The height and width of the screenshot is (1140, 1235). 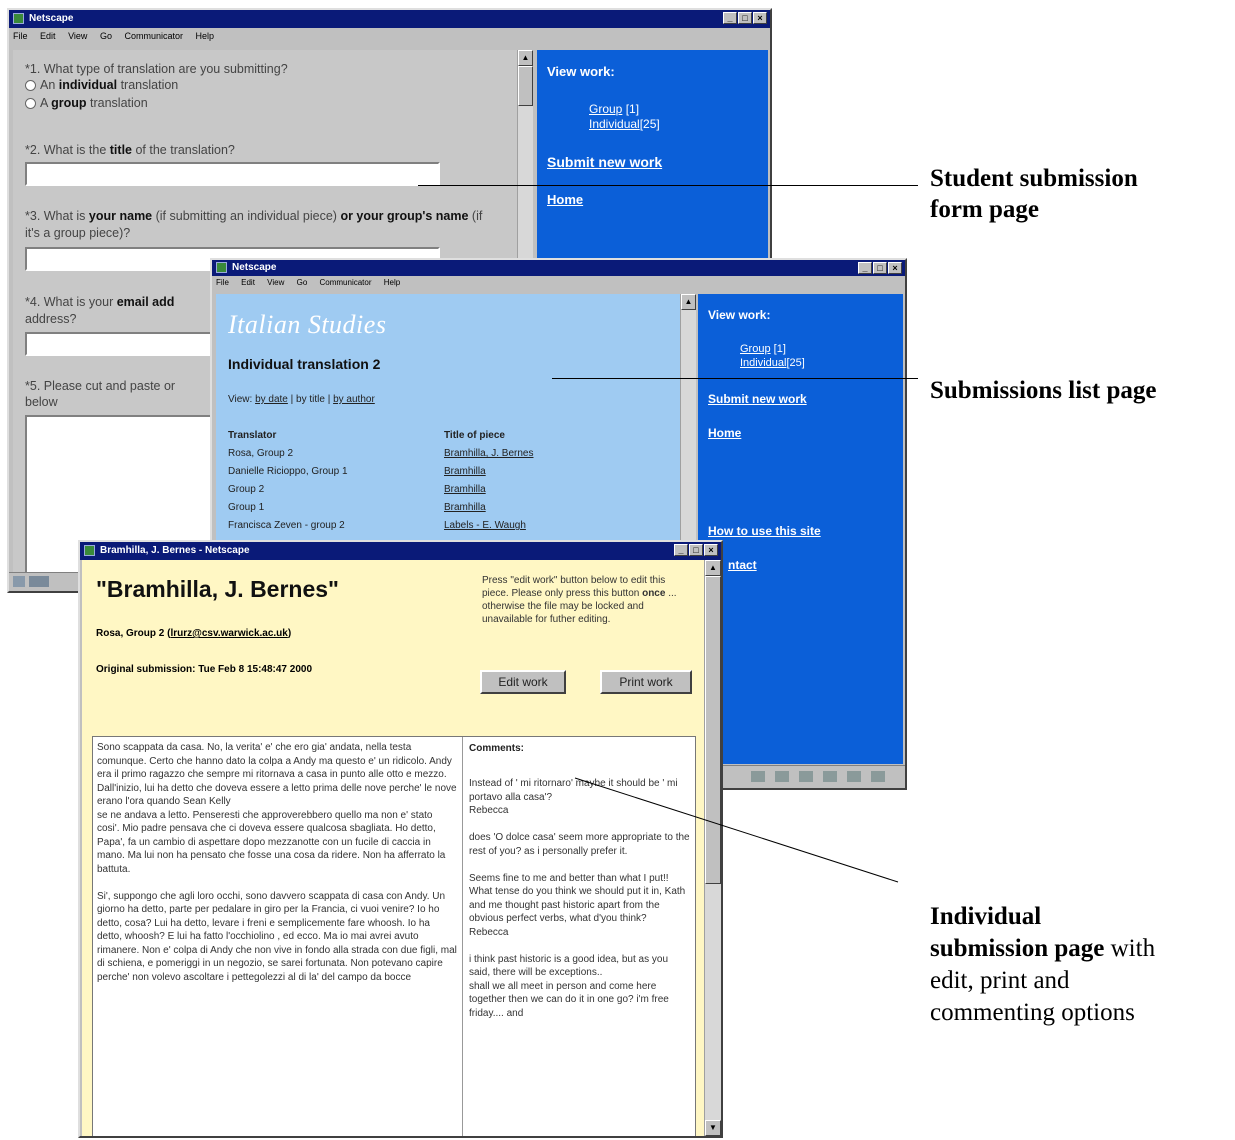 What do you see at coordinates (1043, 390) in the screenshot?
I see `list-callout-label: Submissions list page` at bounding box center [1043, 390].